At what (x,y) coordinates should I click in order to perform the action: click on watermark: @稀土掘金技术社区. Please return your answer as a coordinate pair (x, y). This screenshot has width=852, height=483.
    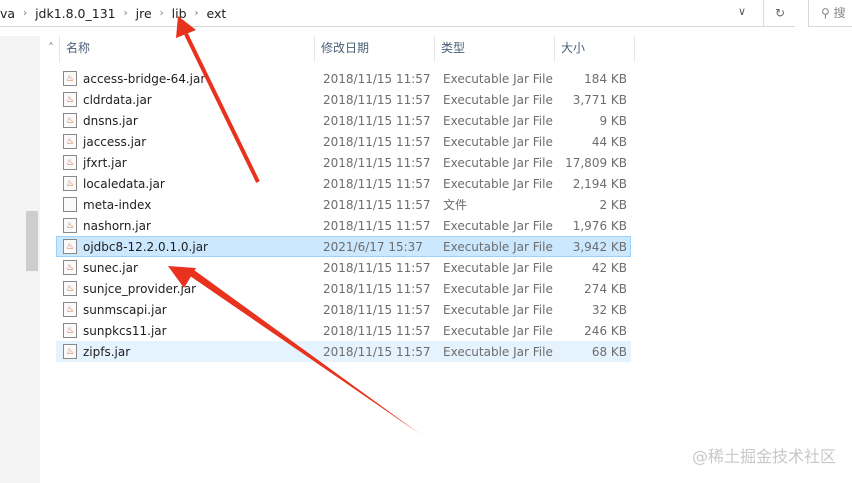
    Looking at the image, I should click on (763, 456).